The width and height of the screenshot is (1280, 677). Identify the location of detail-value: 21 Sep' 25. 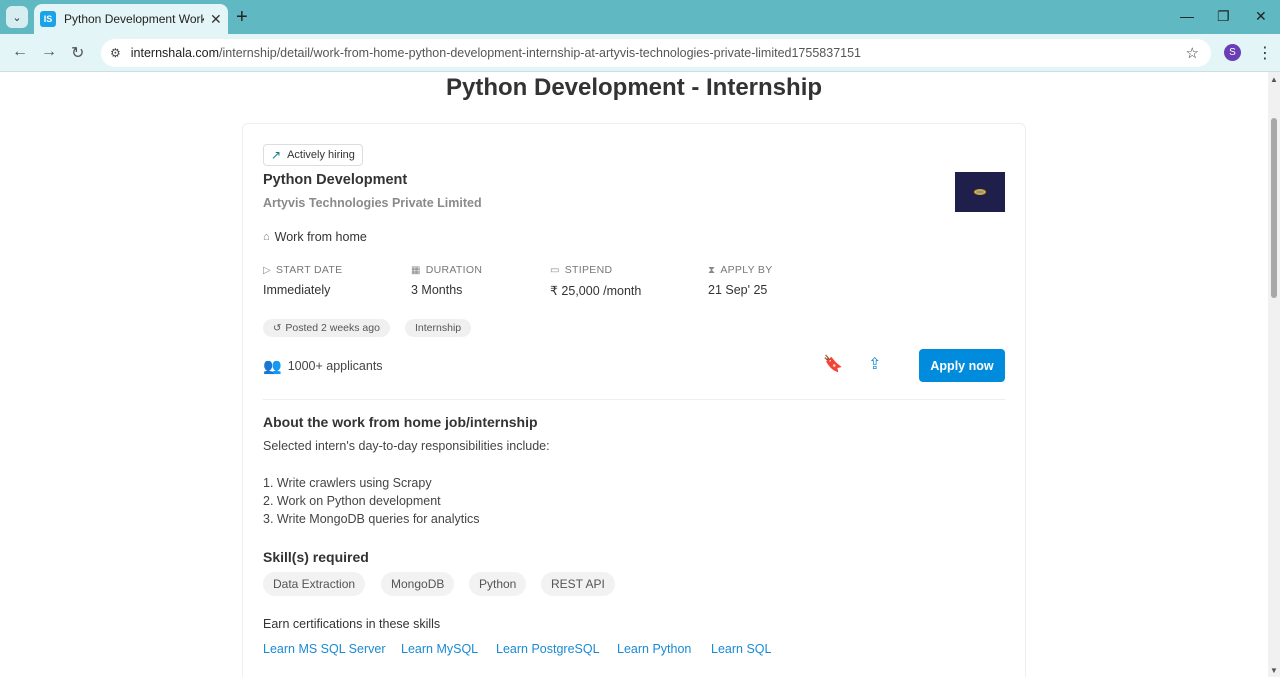
(738, 290).